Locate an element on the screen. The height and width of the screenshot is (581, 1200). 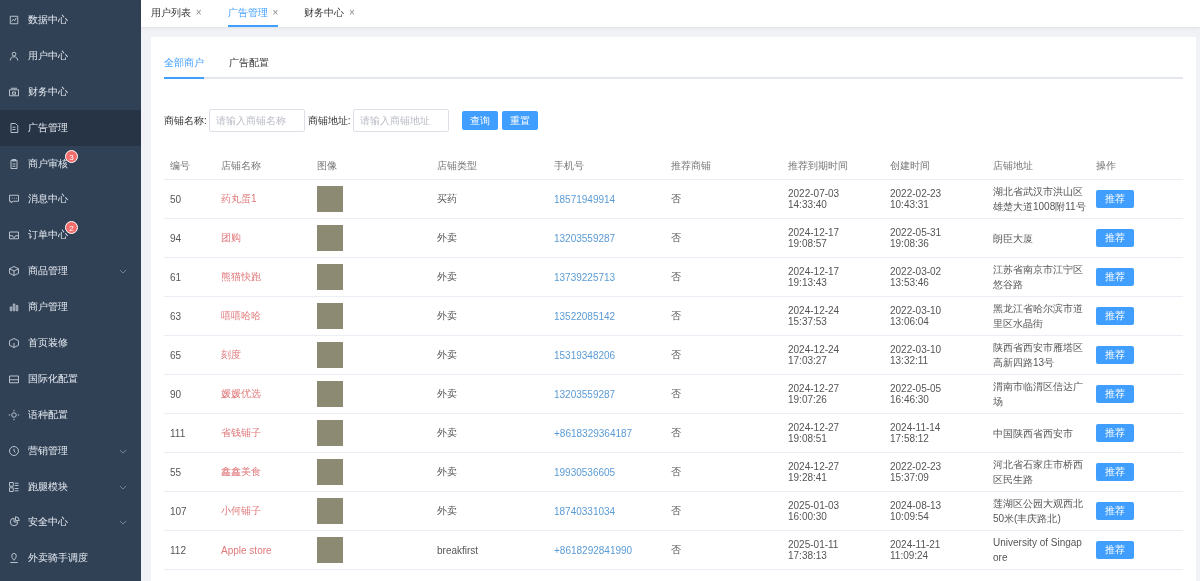
column-header: 创建时间 is located at coordinates (910, 165).